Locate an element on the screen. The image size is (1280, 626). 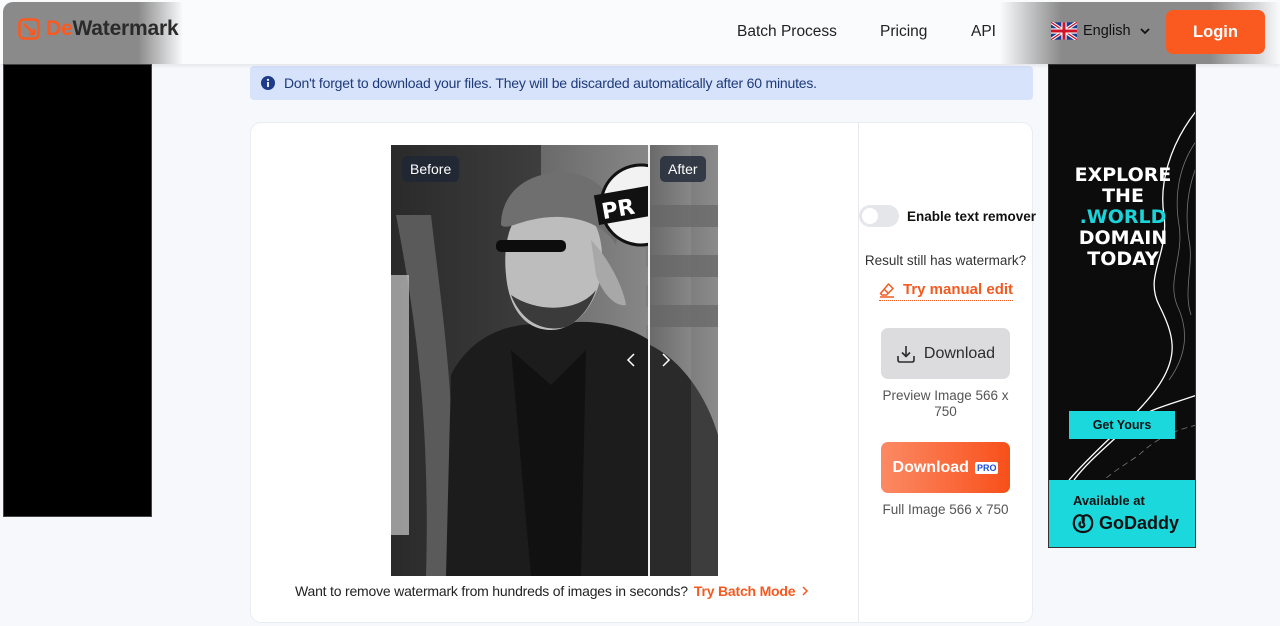
ad-headline: EXPLORE THE .WORLD DOMAIN TODAY is located at coordinates (1122, 217).